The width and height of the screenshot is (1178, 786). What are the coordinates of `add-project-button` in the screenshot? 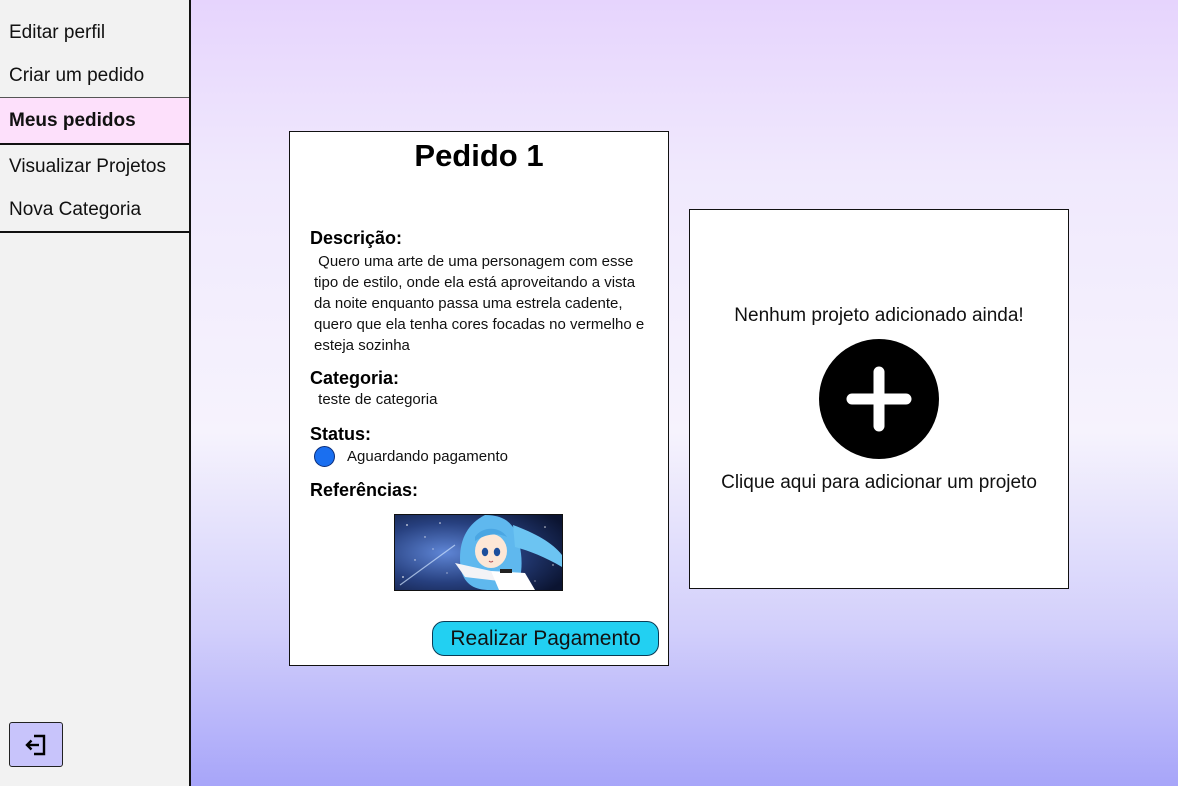 It's located at (879, 399).